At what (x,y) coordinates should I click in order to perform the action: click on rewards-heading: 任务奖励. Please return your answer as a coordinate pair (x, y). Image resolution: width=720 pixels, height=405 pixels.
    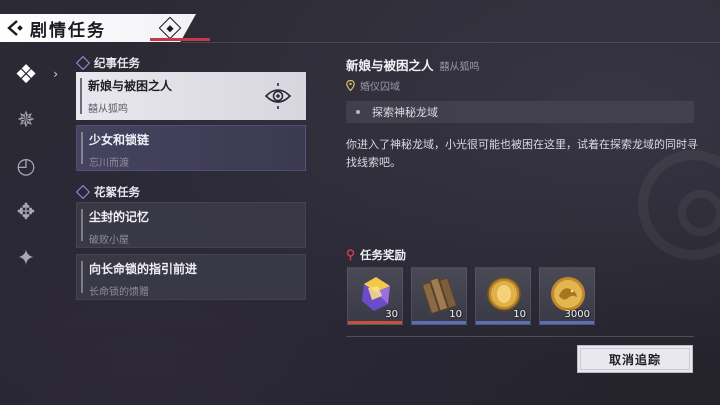
    Looking at the image, I should click on (376, 255).